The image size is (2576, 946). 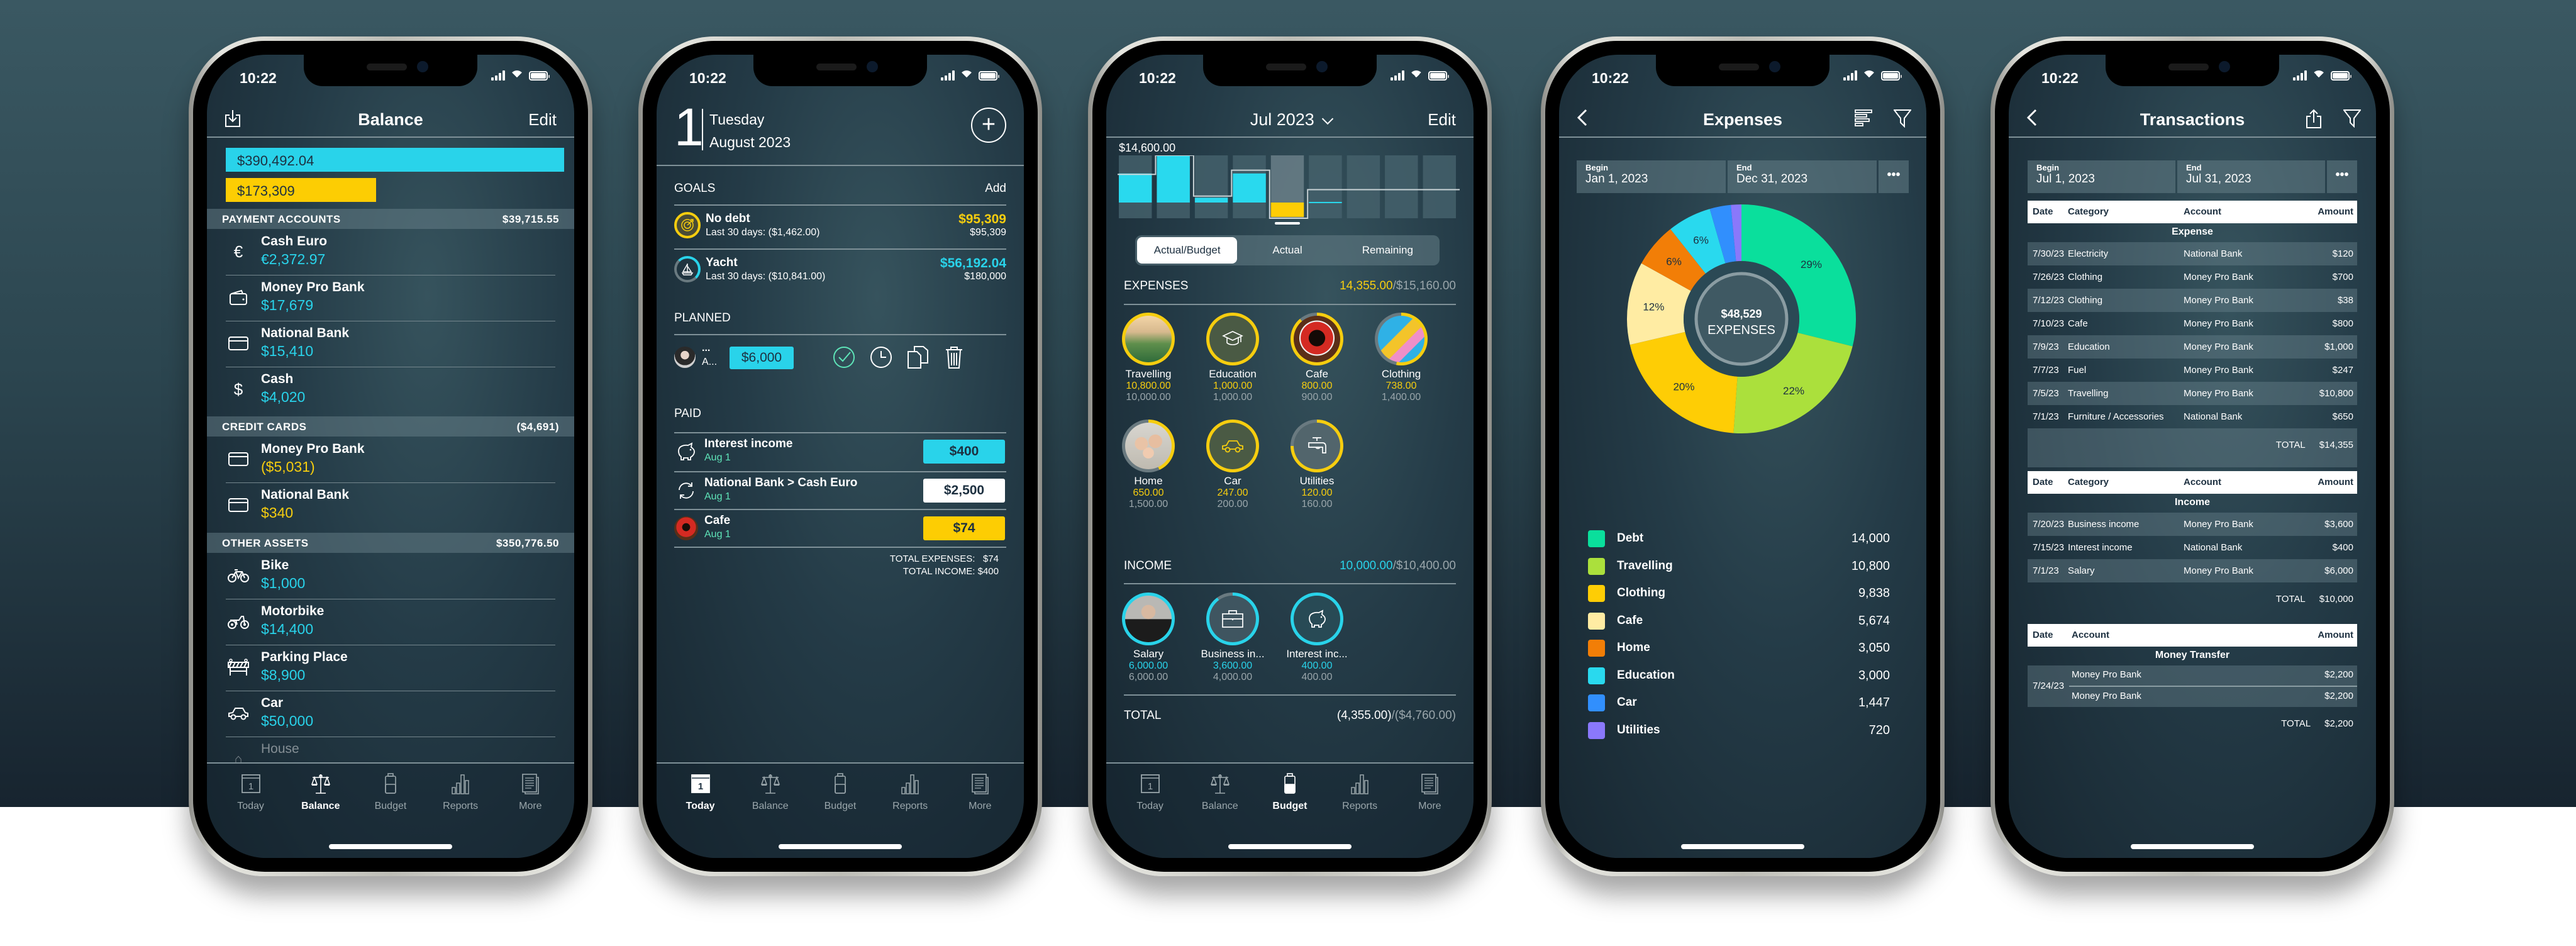 What do you see at coordinates (2192, 547) in the screenshot?
I see `table-row: 7/15/23 Interest income National Bank $400` at bounding box center [2192, 547].